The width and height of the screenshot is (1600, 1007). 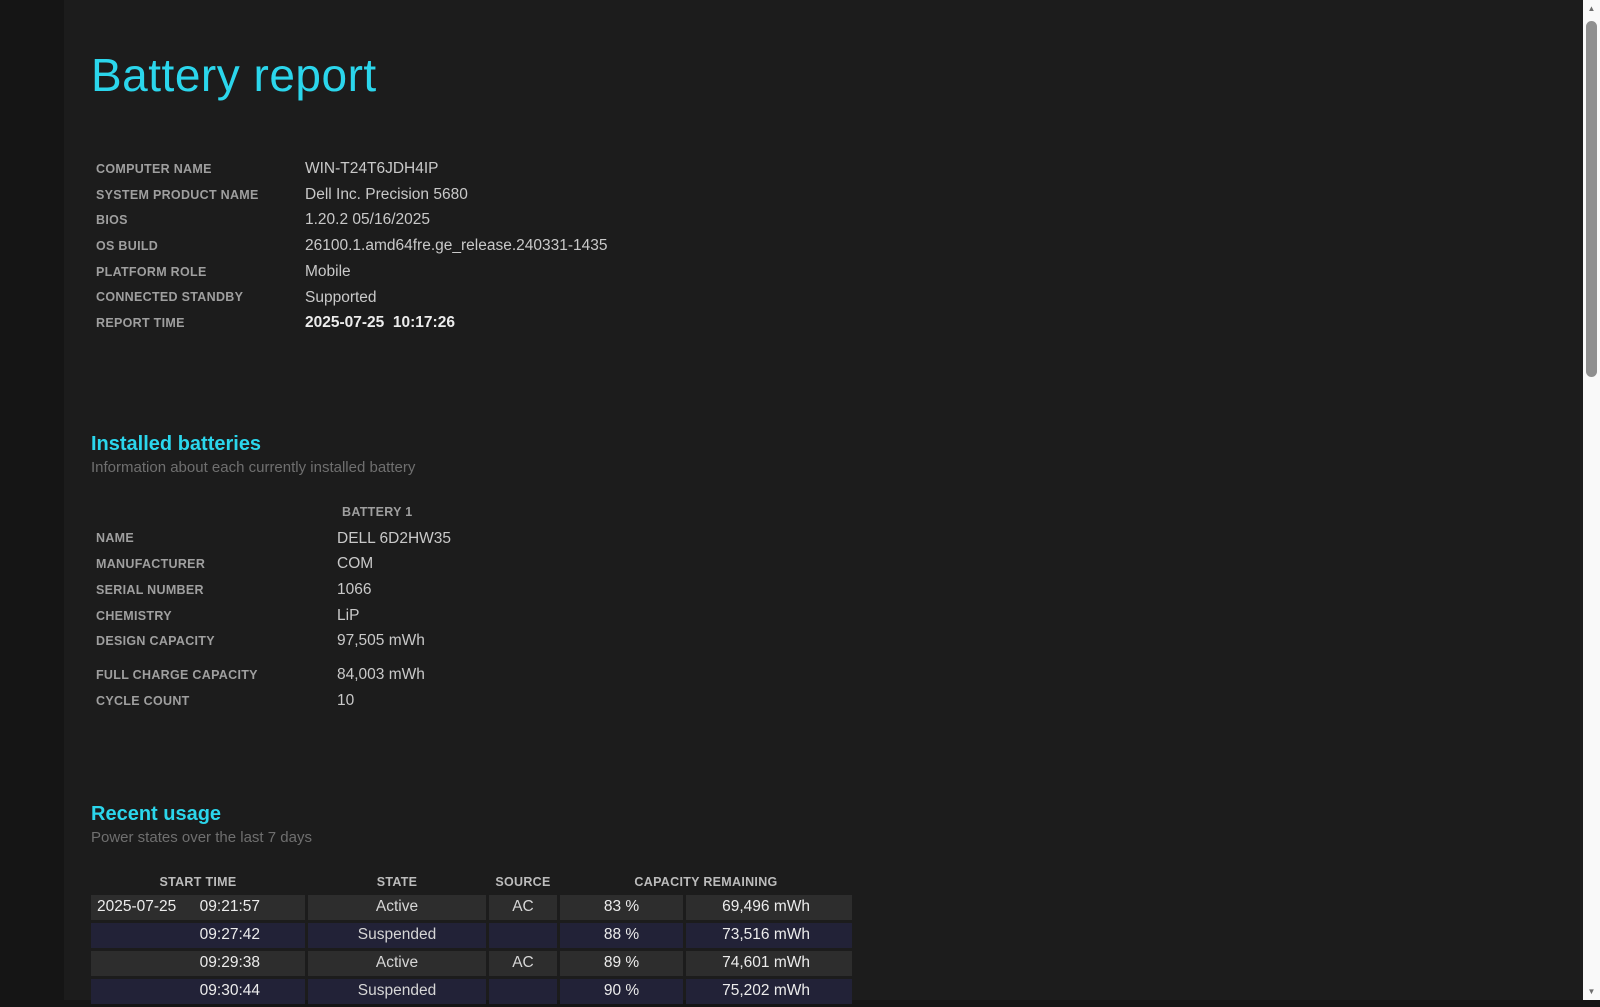 I want to click on system-info-label: PLATFORM ROLE, so click(x=151, y=271).